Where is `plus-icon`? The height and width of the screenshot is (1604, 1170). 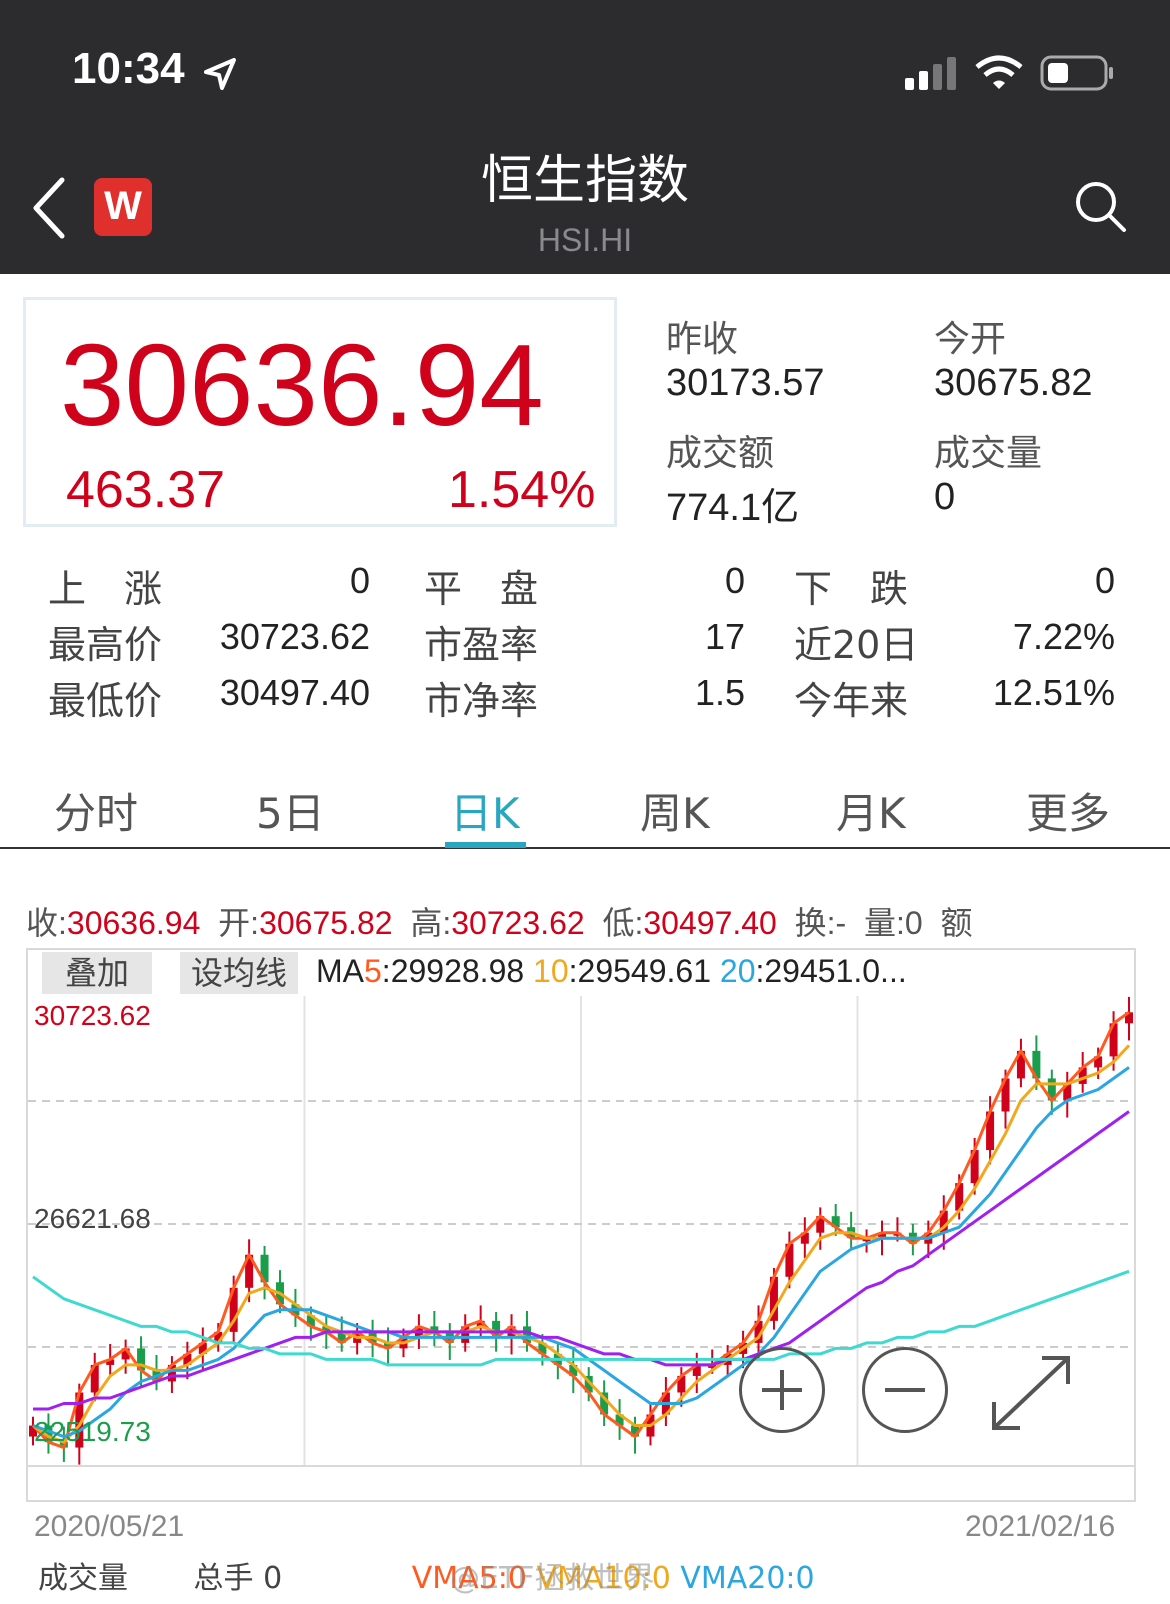
plus-icon is located at coordinates (782, 1390).